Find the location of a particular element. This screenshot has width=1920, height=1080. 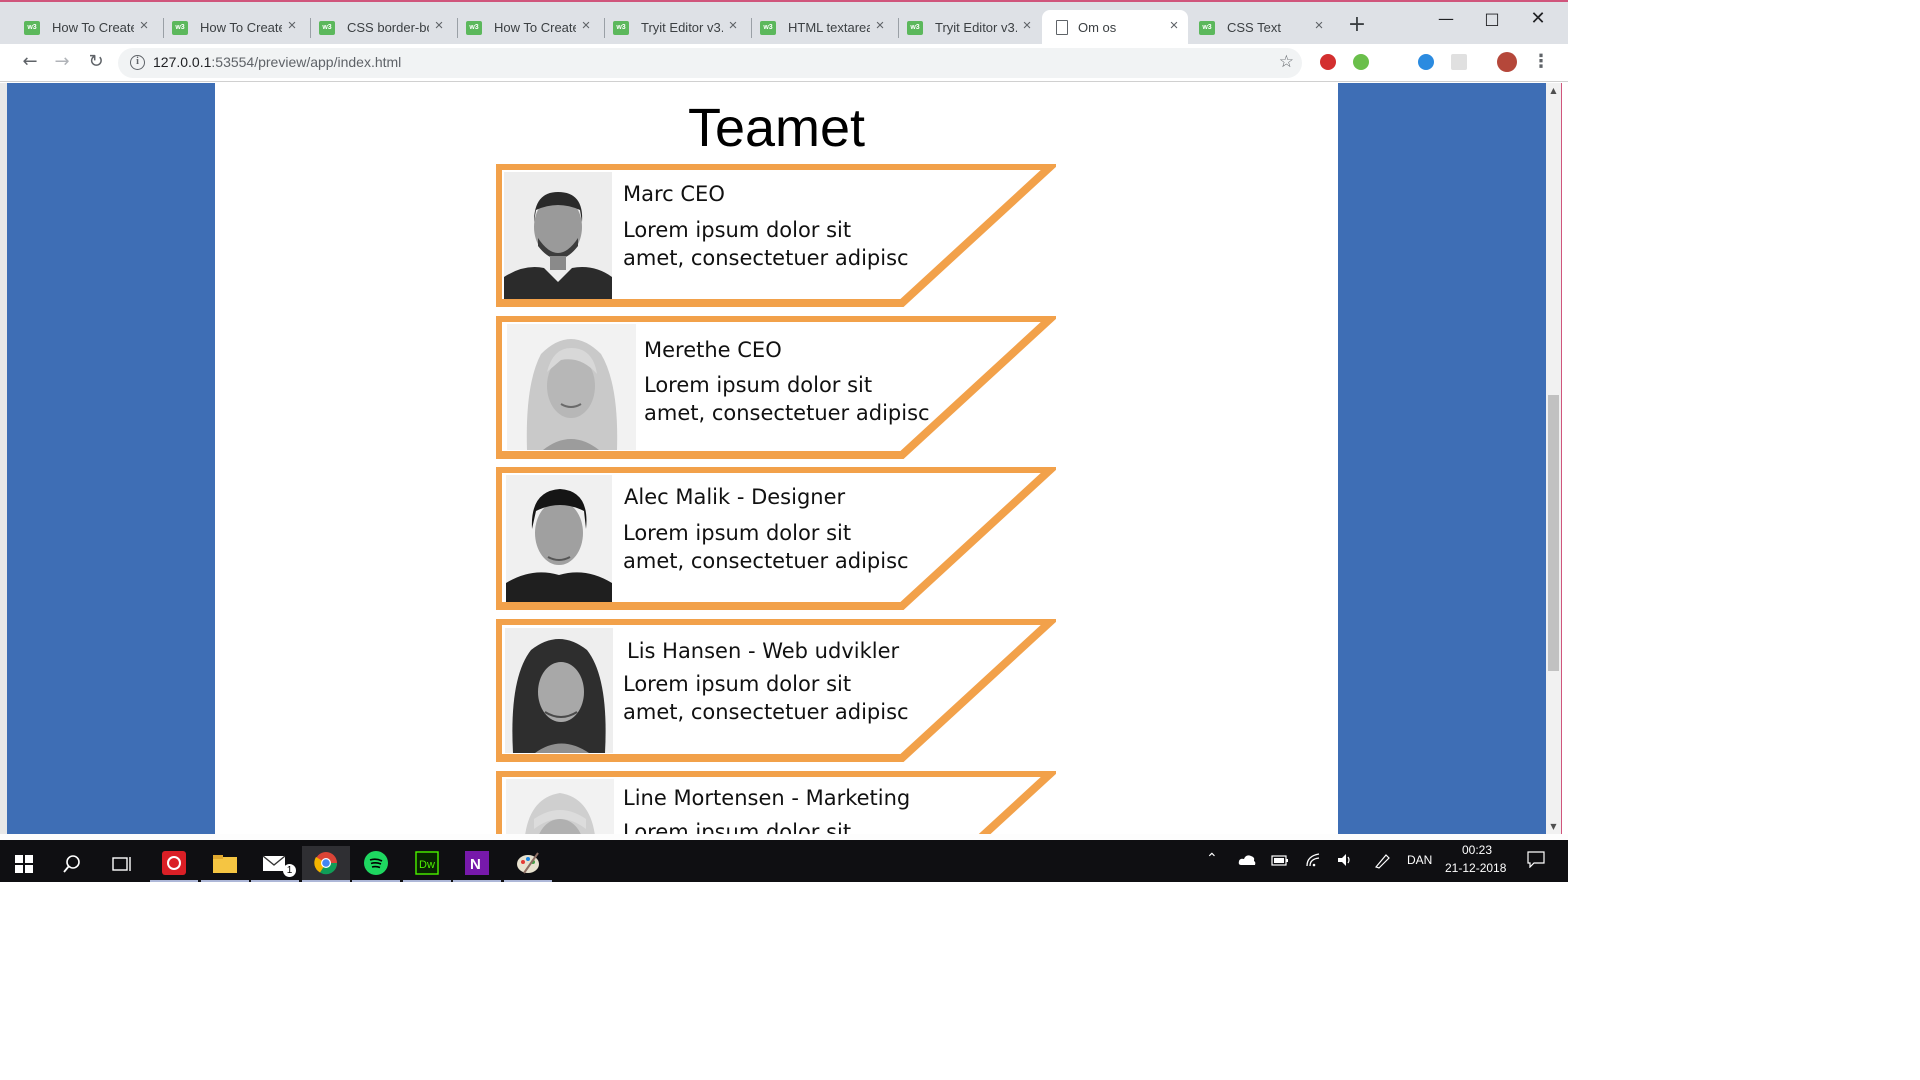

taskbar-app-chrome is located at coordinates (326, 864).